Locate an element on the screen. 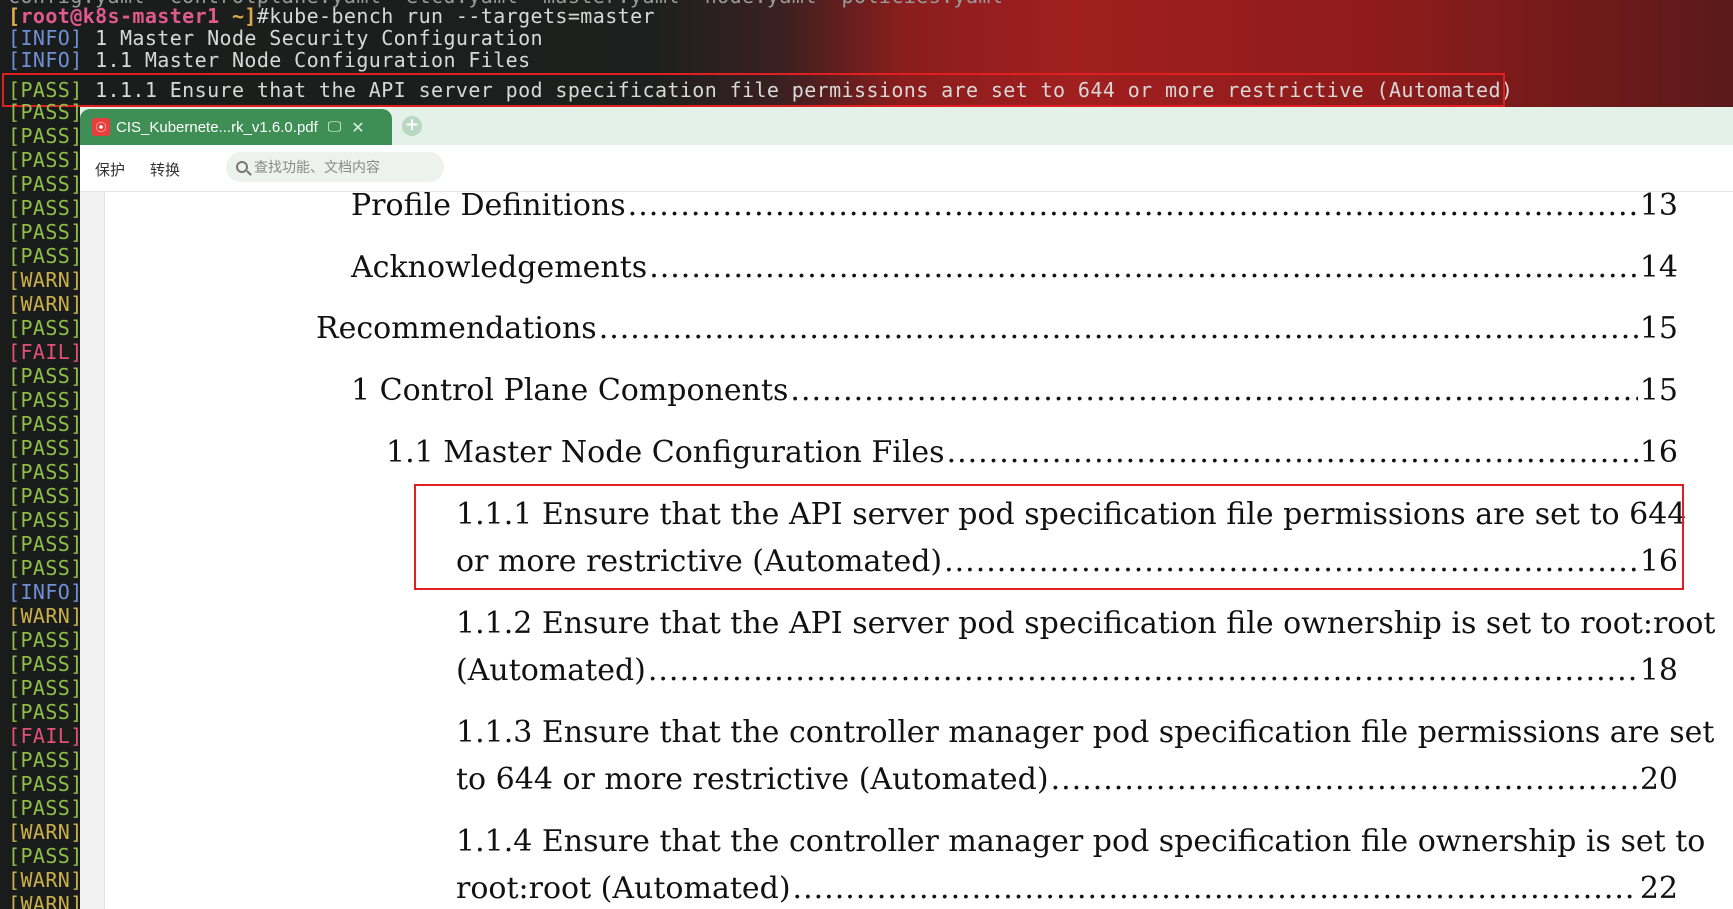 The height and width of the screenshot is (909, 1733). search-placeholder: 查找功能、文档内容 is located at coordinates (317, 168).